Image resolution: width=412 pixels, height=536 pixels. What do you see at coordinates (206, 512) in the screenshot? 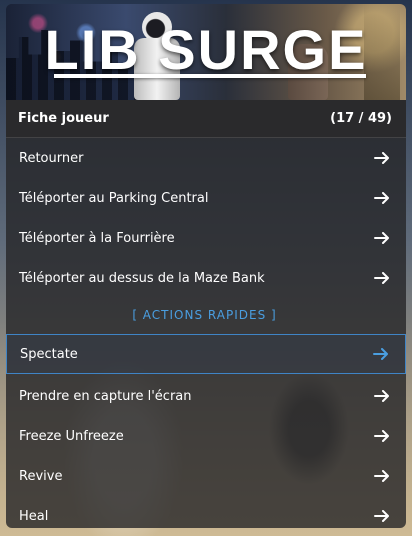
I see `menu-item-heal: Heal` at bounding box center [206, 512].